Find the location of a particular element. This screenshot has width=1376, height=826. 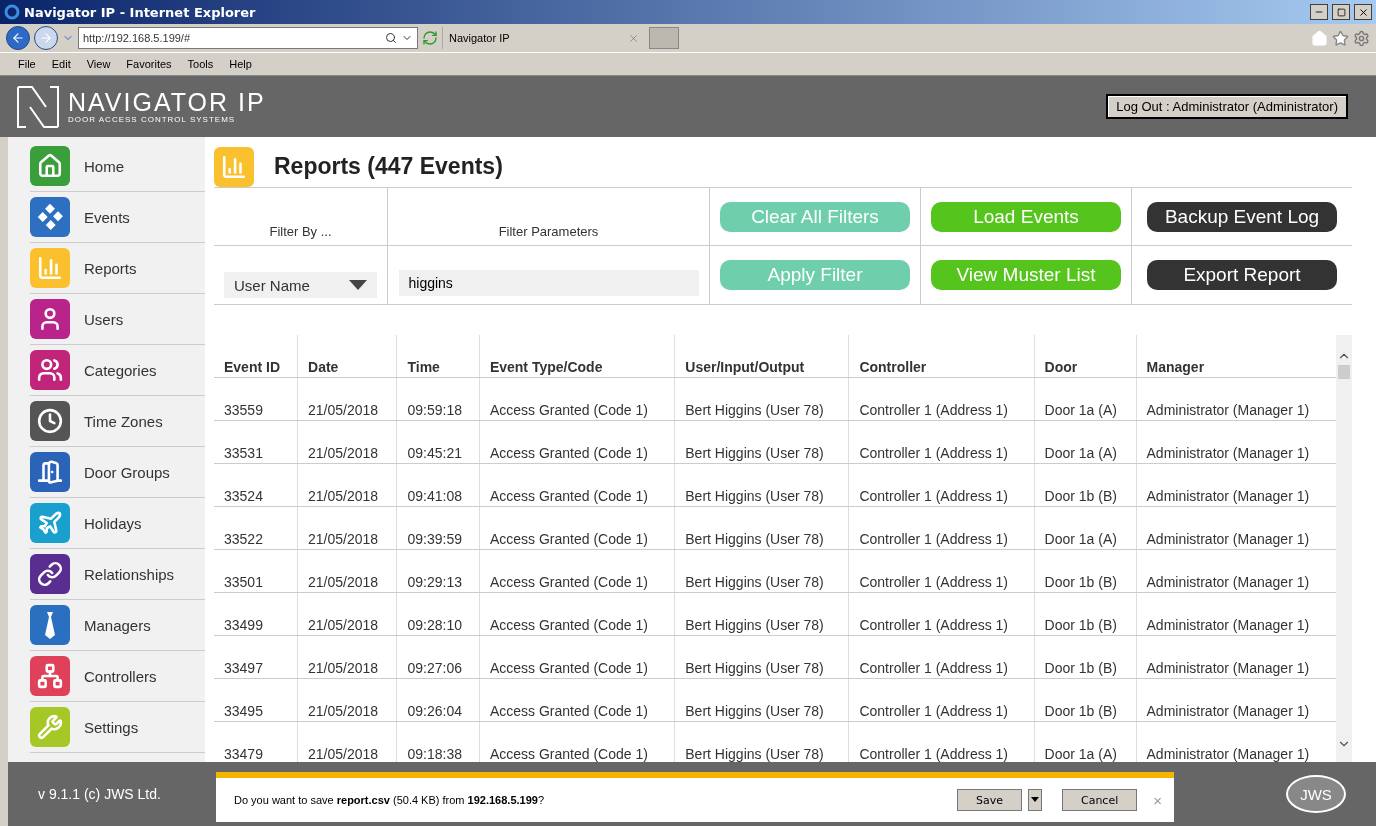

save-button: Save is located at coordinates (989, 800).